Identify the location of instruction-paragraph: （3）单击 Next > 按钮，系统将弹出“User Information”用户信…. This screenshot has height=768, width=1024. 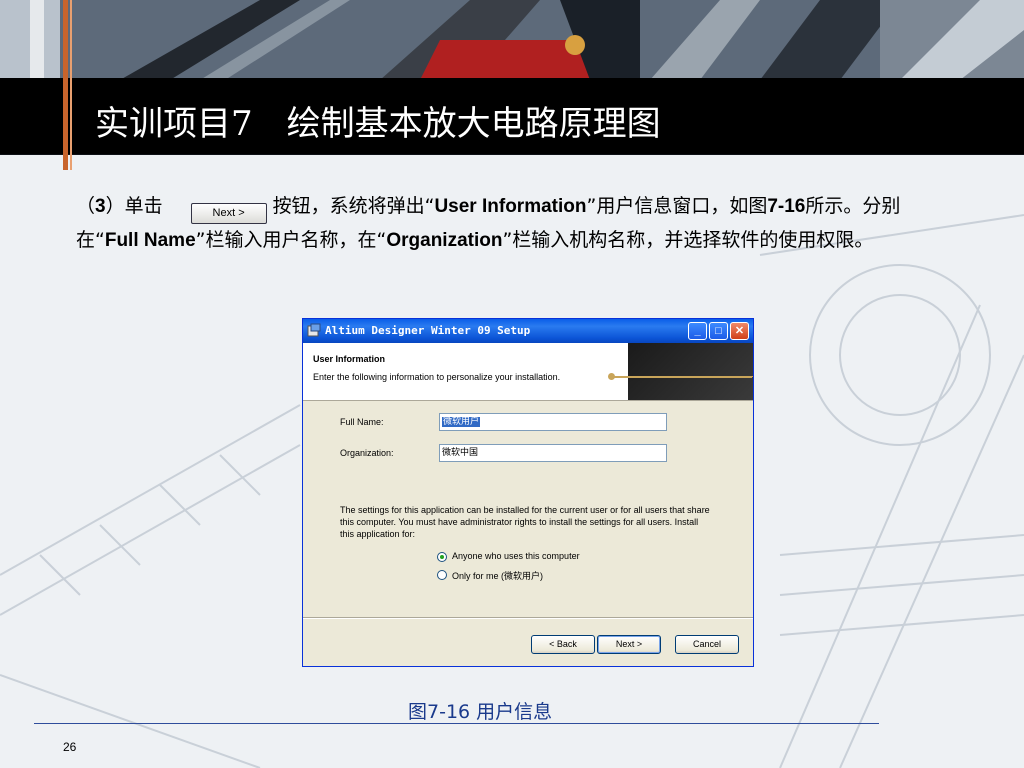
(506, 223).